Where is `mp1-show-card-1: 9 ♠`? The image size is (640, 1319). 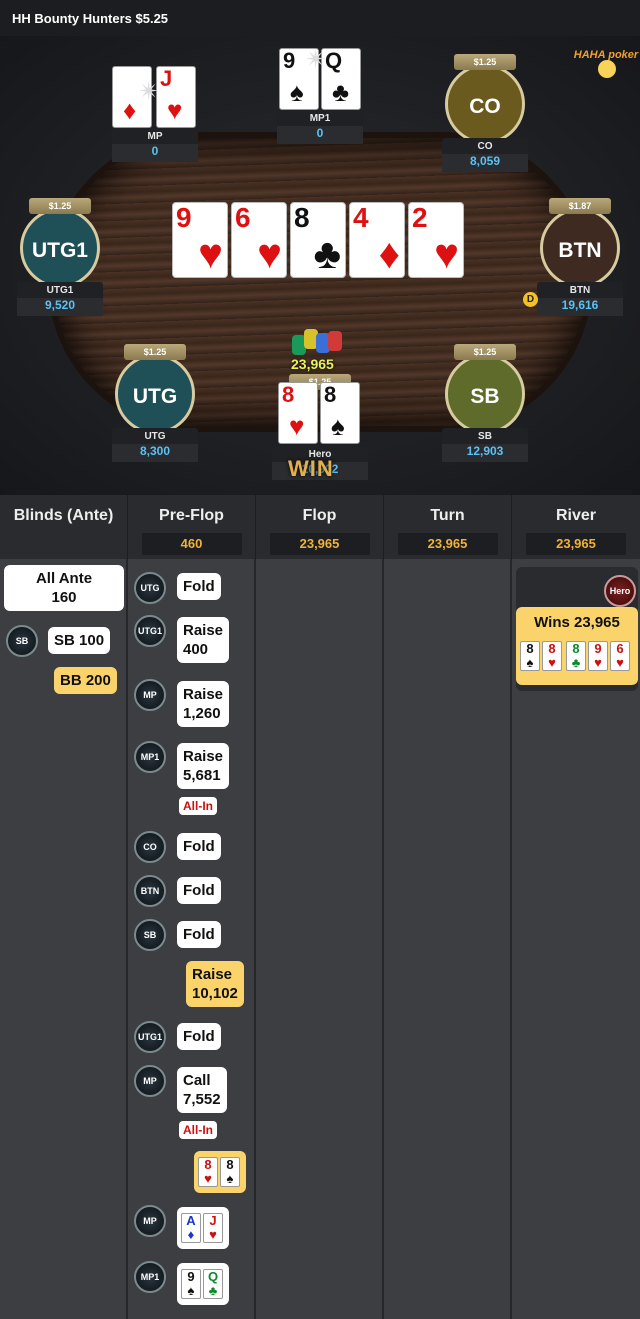 mp1-show-card-1: 9 ♠ is located at coordinates (191, 1284).